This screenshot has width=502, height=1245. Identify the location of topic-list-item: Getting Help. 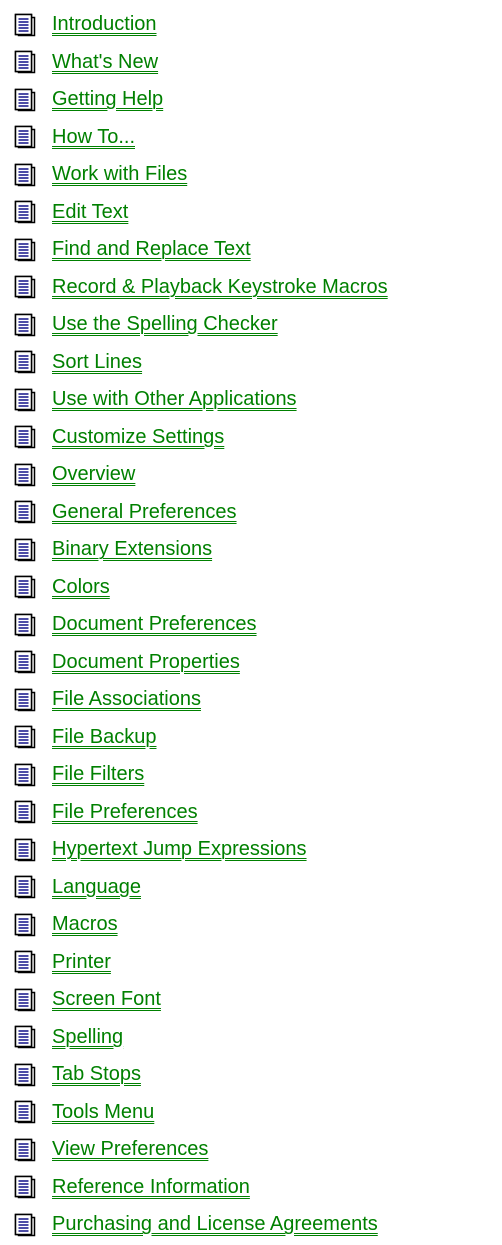
(258, 100).